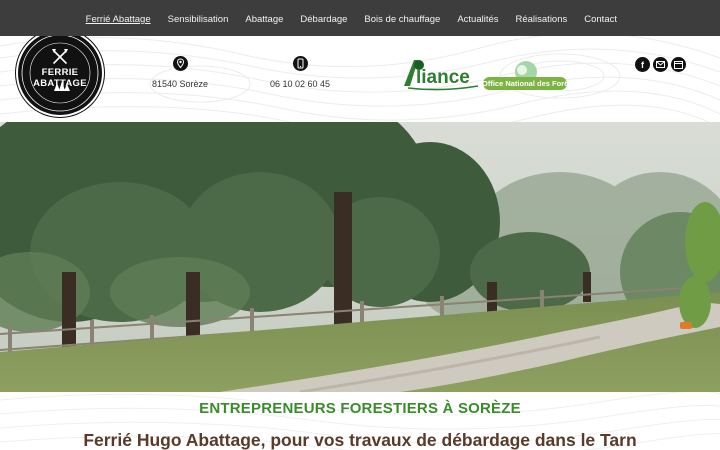  Describe the element at coordinates (600, 19) in the screenshot. I see `nav-item-contact: Contact` at that location.